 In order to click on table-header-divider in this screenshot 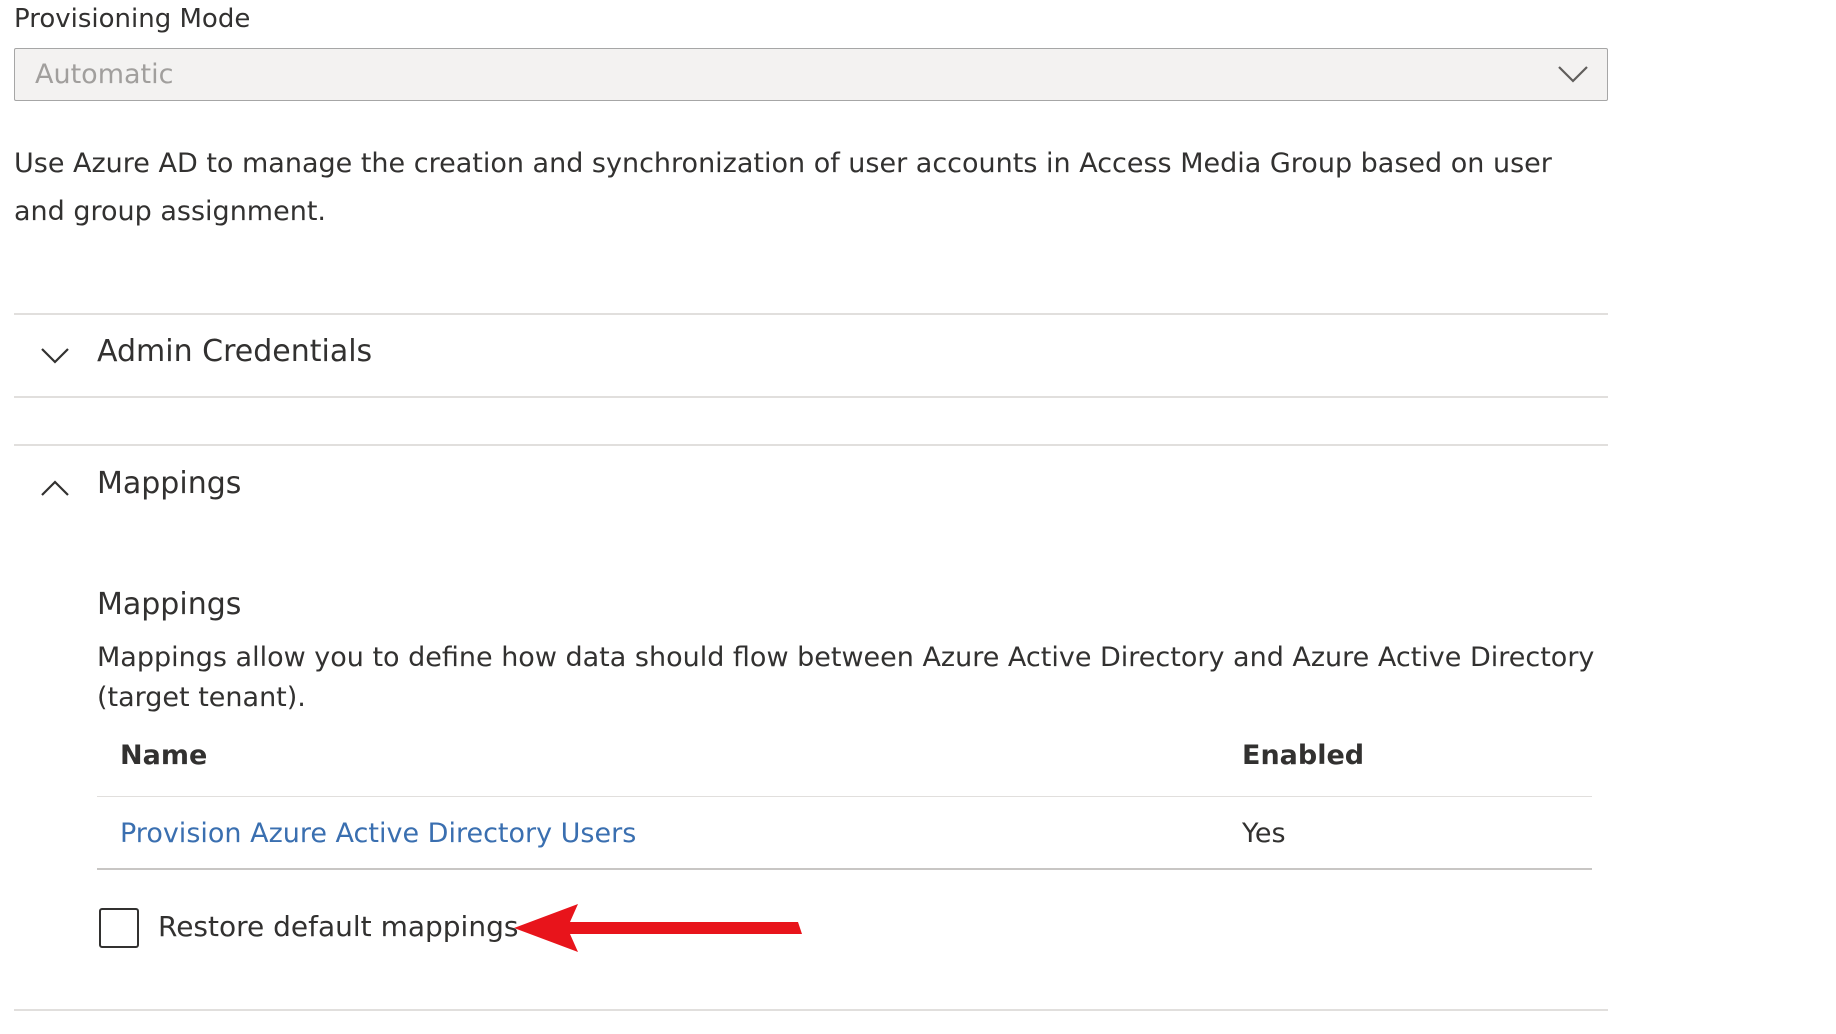, I will do `click(844, 796)`.